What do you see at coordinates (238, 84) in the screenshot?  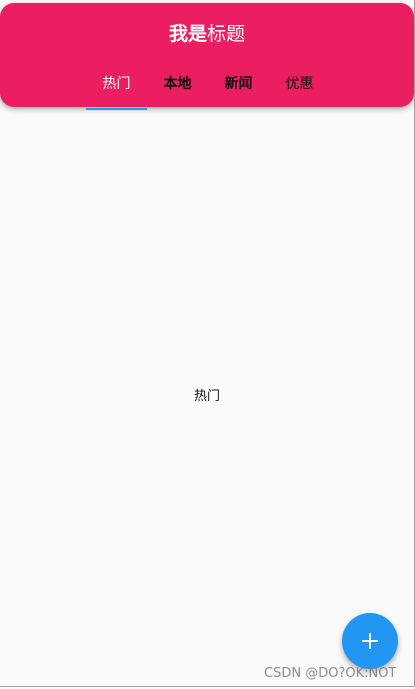 I see `tab-label: 新闻` at bounding box center [238, 84].